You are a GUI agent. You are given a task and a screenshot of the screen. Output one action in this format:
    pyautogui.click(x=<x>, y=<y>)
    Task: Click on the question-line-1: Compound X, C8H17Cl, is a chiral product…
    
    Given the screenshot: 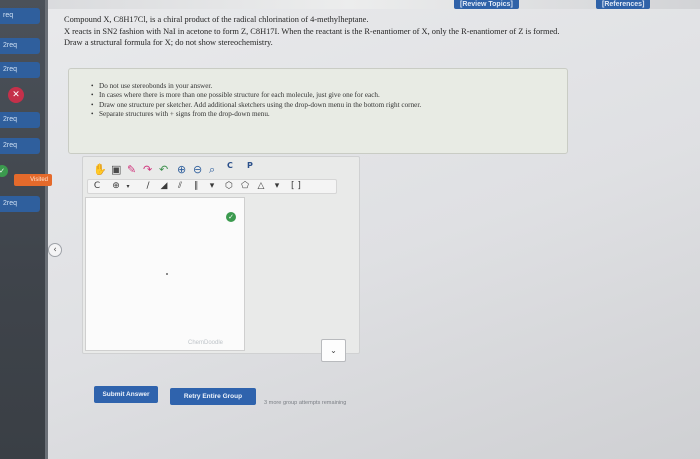 What is the action you would take?
    pyautogui.click(x=216, y=19)
    